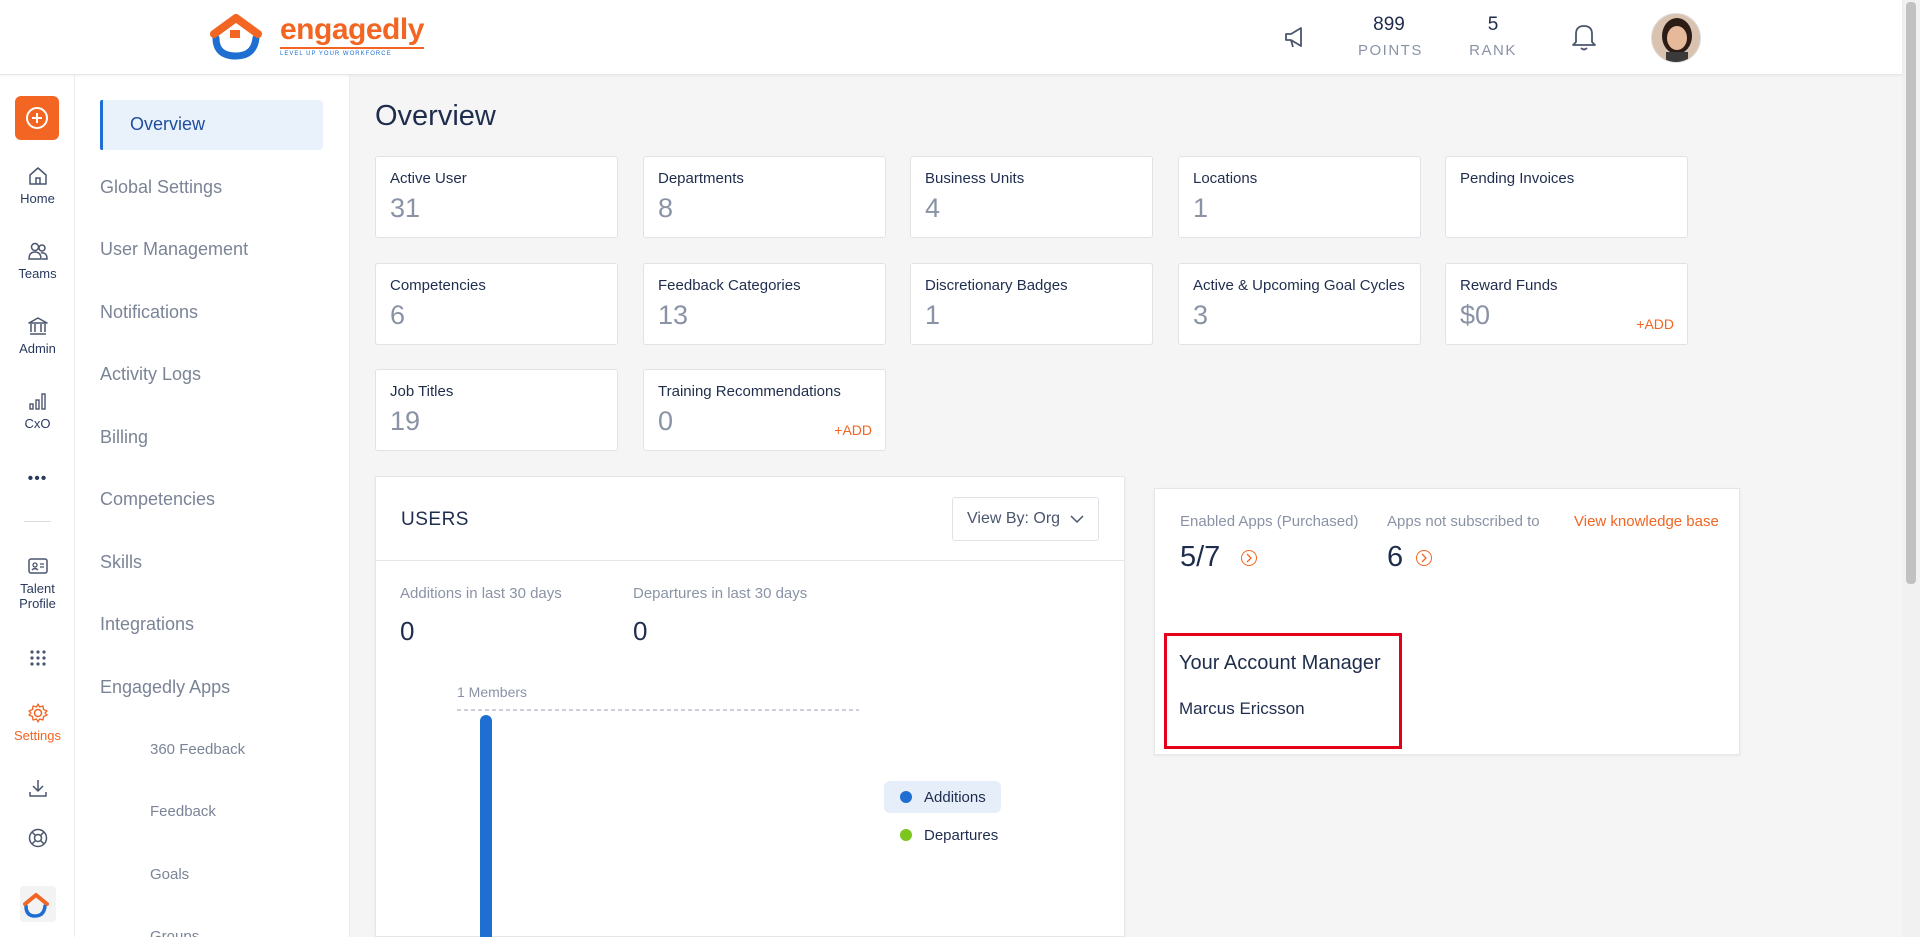  Describe the element at coordinates (496, 197) in the screenshot. I see `card-active-user: Active User 31` at that location.